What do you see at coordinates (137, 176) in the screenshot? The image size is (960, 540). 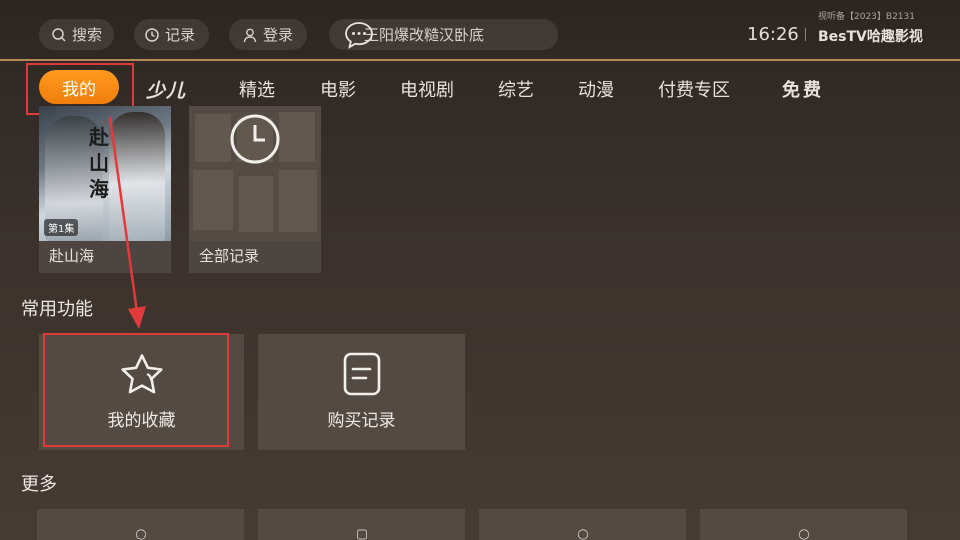 I see `poster-figure-right` at bounding box center [137, 176].